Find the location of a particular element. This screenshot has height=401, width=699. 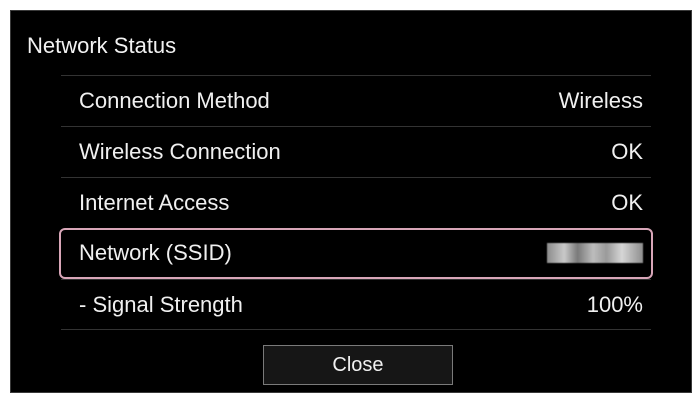

row-wireless-connection: Wireless Connection OK is located at coordinates (356, 151).